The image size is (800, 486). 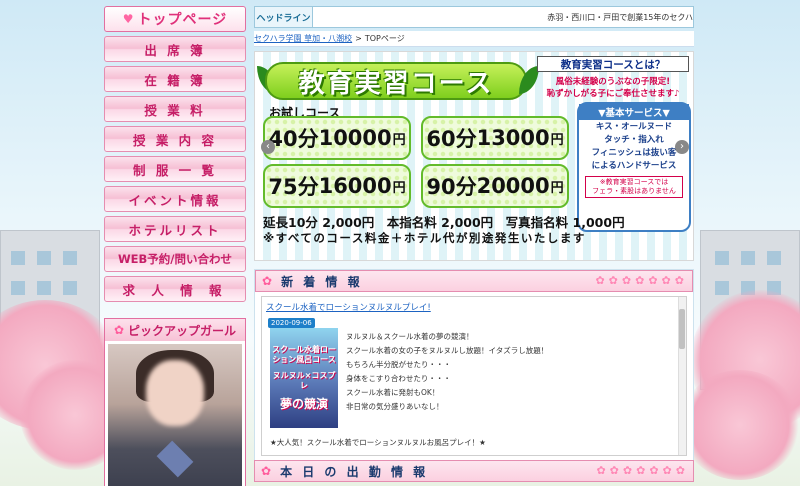 What do you see at coordinates (634, 127) in the screenshot?
I see `service-line-1: キス・オールヌード` at bounding box center [634, 127].